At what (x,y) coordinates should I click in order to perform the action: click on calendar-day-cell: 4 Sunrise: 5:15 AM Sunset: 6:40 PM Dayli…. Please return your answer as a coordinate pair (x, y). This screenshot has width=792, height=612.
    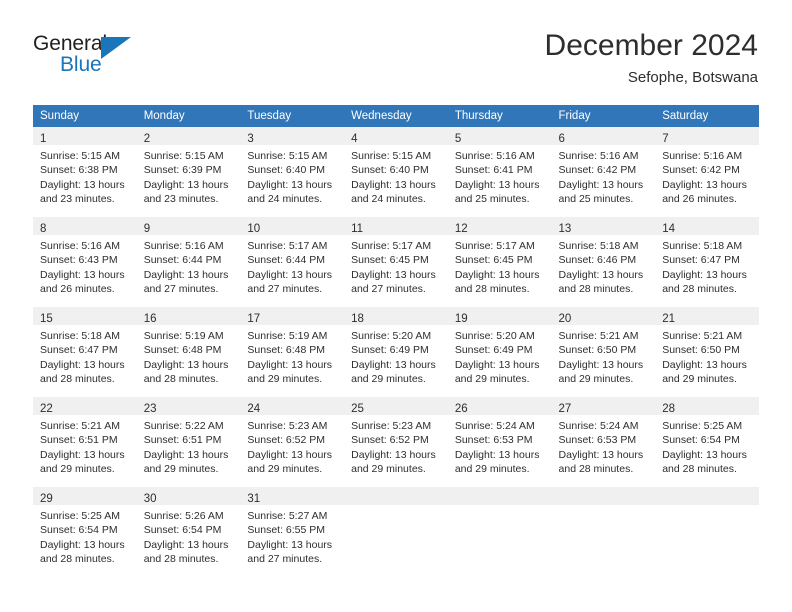
    Looking at the image, I should click on (396, 172).